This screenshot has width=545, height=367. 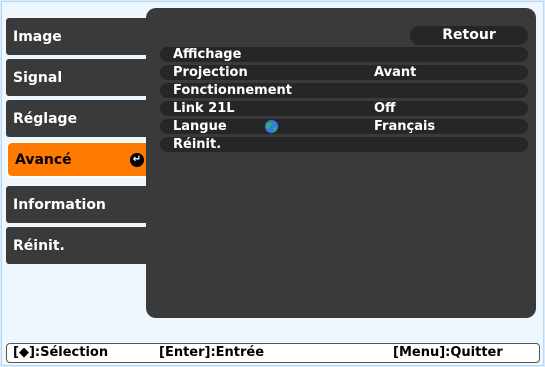 I want to click on help-quit: [Menu]:Quitter, so click(x=448, y=352).